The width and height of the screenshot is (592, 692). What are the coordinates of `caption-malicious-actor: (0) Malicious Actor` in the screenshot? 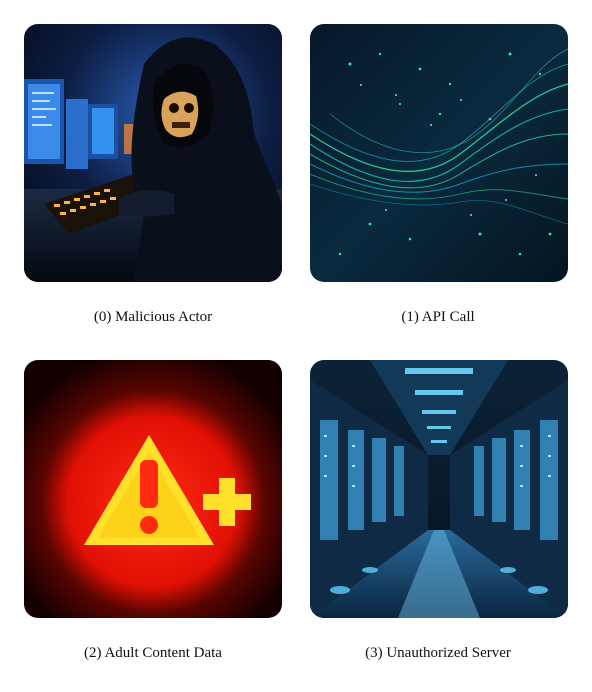 It's located at (153, 317).